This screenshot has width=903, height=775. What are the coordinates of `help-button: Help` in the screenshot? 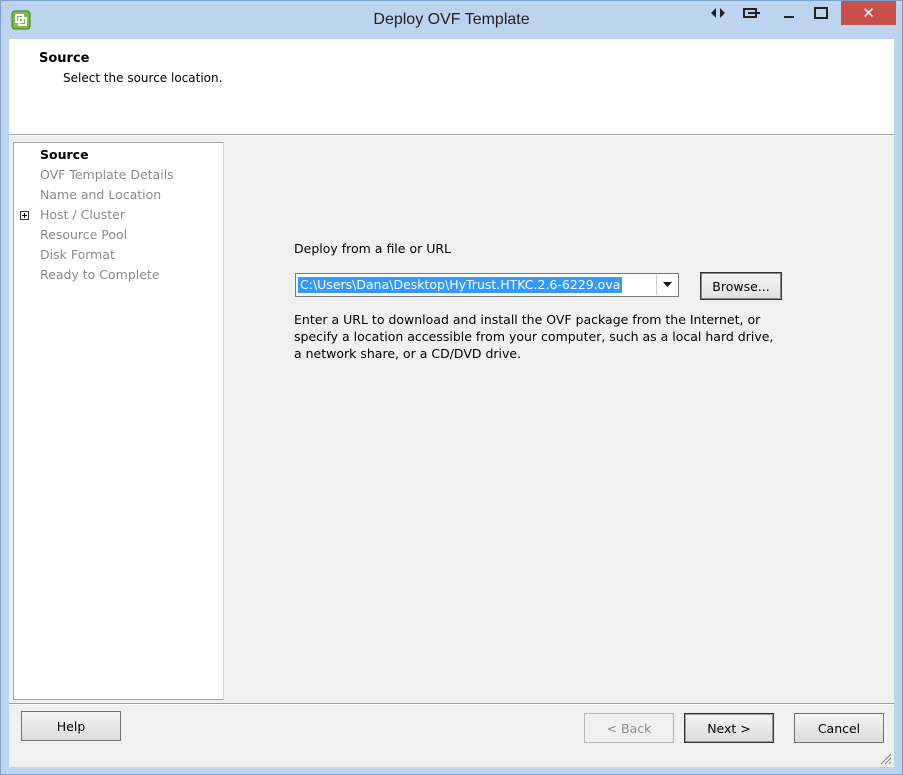 It's located at (71, 726).